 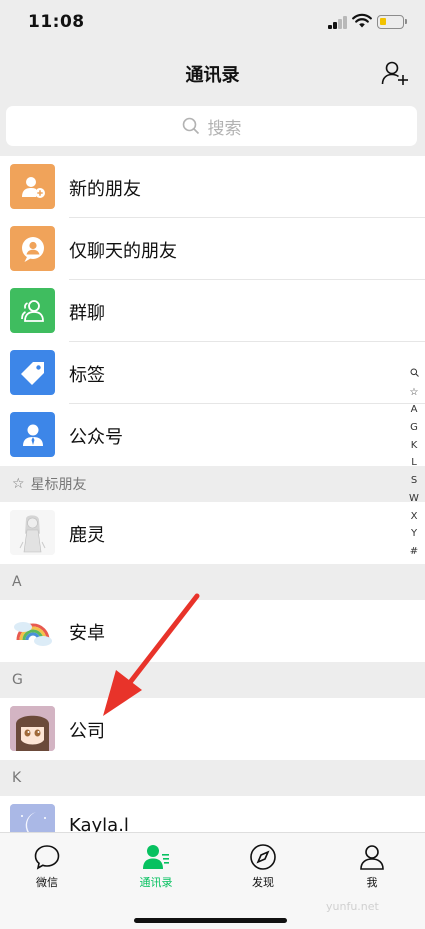 I want to click on index-letter: G, so click(x=414, y=428).